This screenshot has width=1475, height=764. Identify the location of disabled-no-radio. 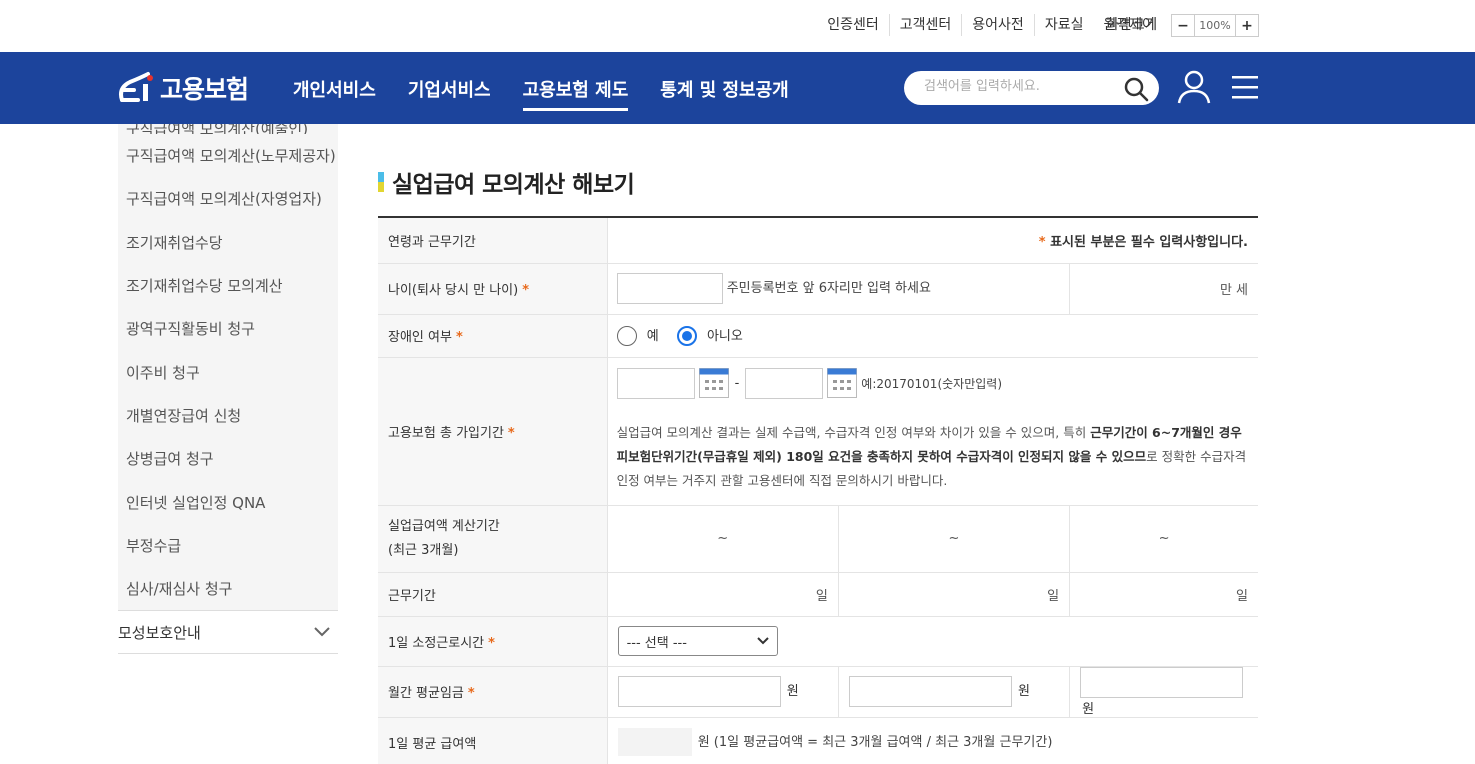
(686, 336).